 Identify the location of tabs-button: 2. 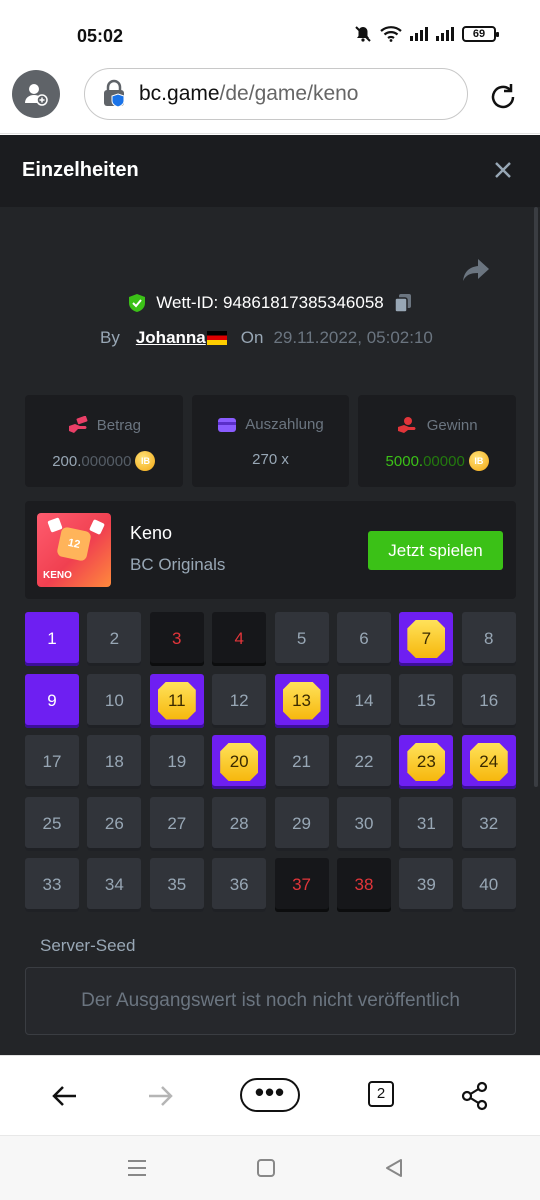
(381, 1094).